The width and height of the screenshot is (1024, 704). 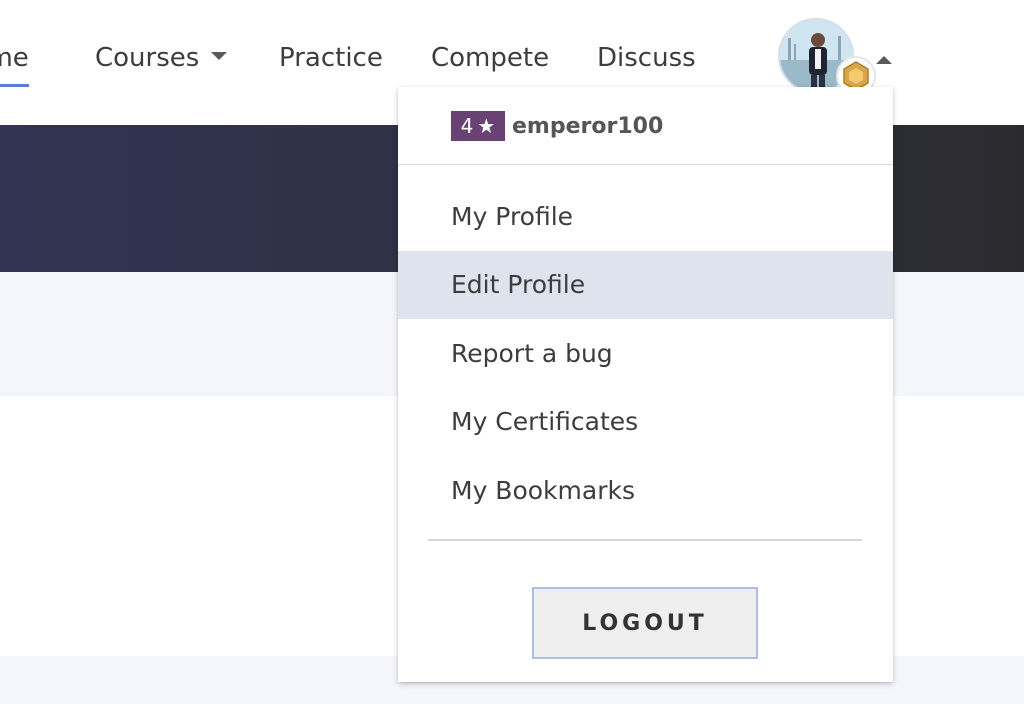 What do you see at coordinates (645, 217) in the screenshot?
I see `menu-item-my-profile: My Profile` at bounding box center [645, 217].